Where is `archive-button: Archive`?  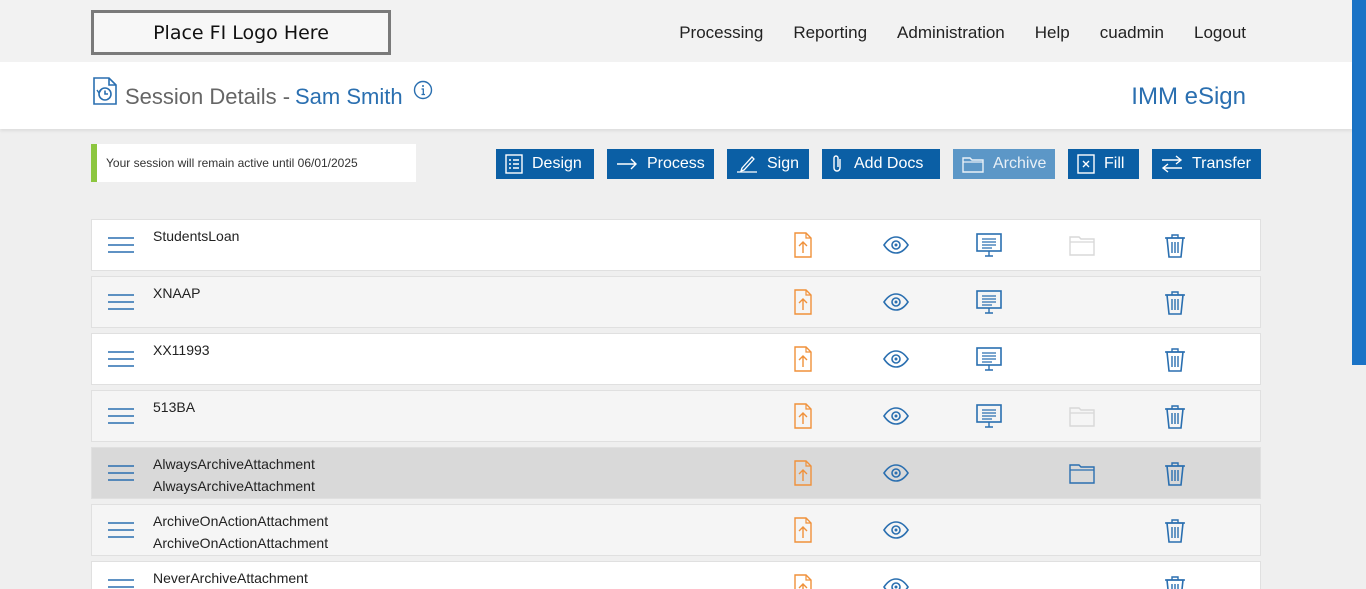 archive-button: Archive is located at coordinates (1004, 164).